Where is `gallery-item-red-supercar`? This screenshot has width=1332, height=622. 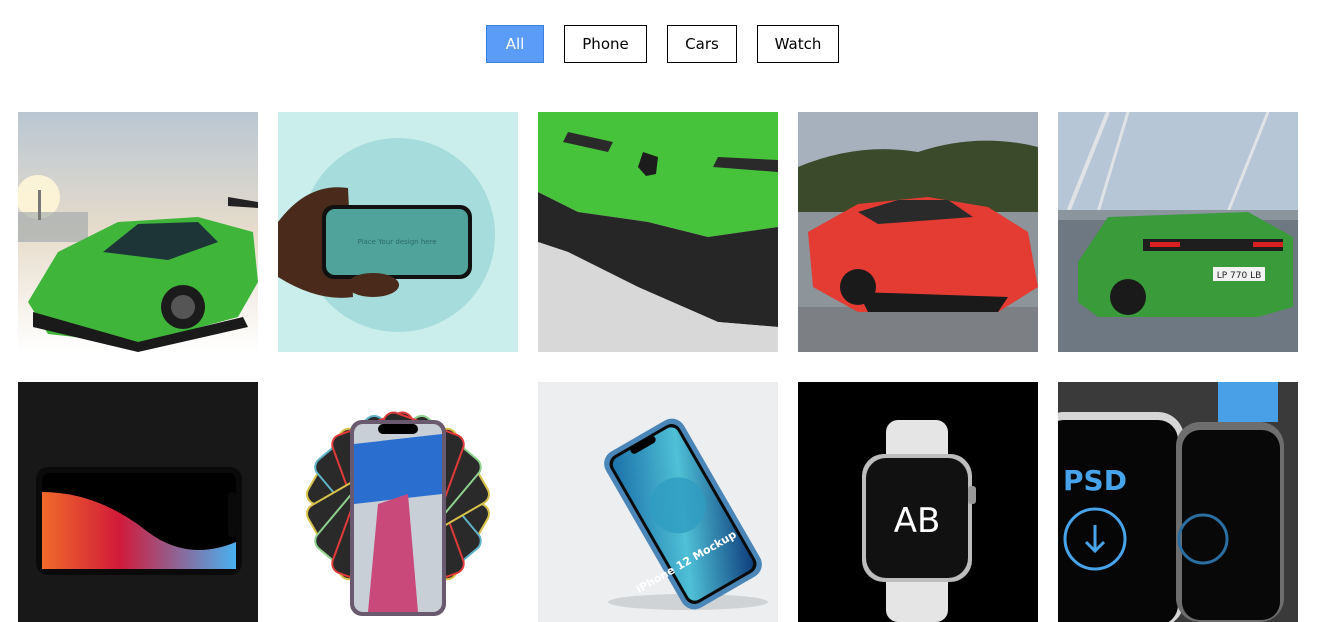
gallery-item-red-supercar is located at coordinates (918, 232).